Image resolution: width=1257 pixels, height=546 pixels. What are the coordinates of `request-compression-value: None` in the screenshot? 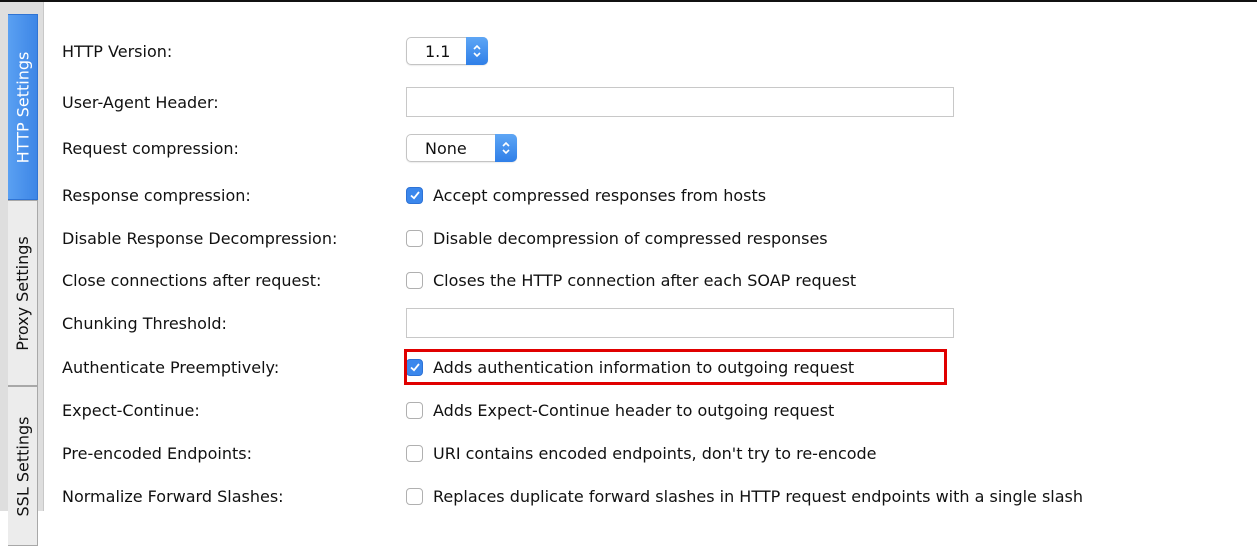 It's located at (446, 148).